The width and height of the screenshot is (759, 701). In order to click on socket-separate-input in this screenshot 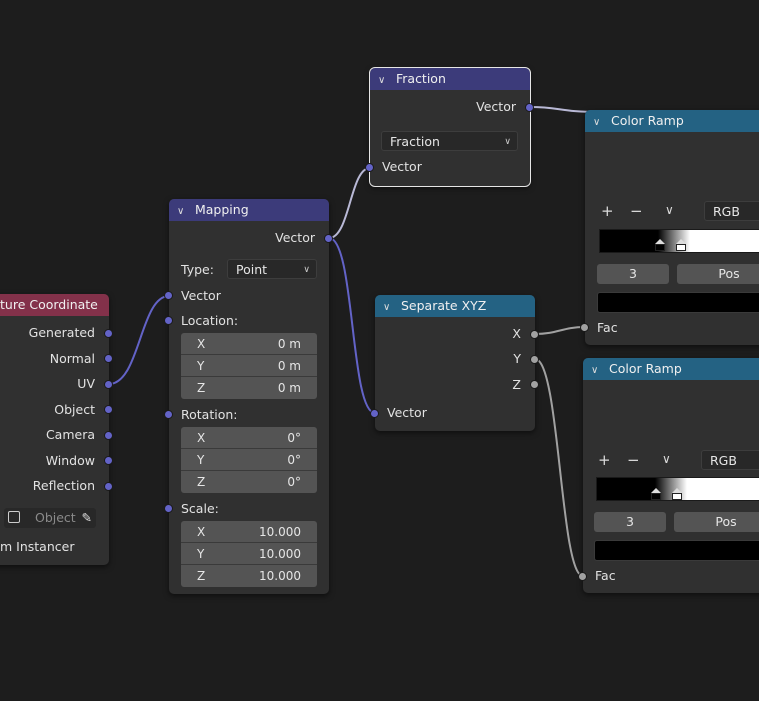, I will do `click(374, 413)`.